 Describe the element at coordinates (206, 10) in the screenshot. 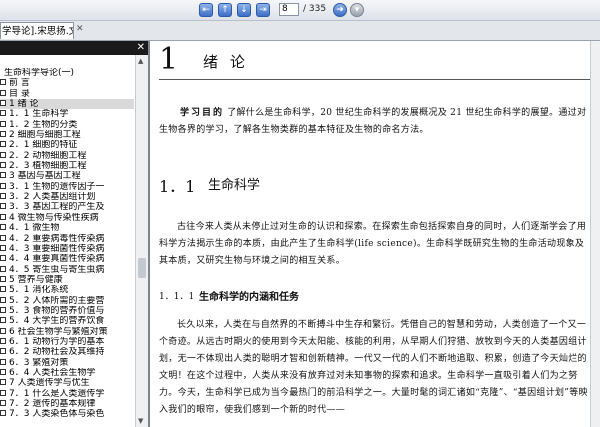

I see `first-page-icon: ⇤` at that location.